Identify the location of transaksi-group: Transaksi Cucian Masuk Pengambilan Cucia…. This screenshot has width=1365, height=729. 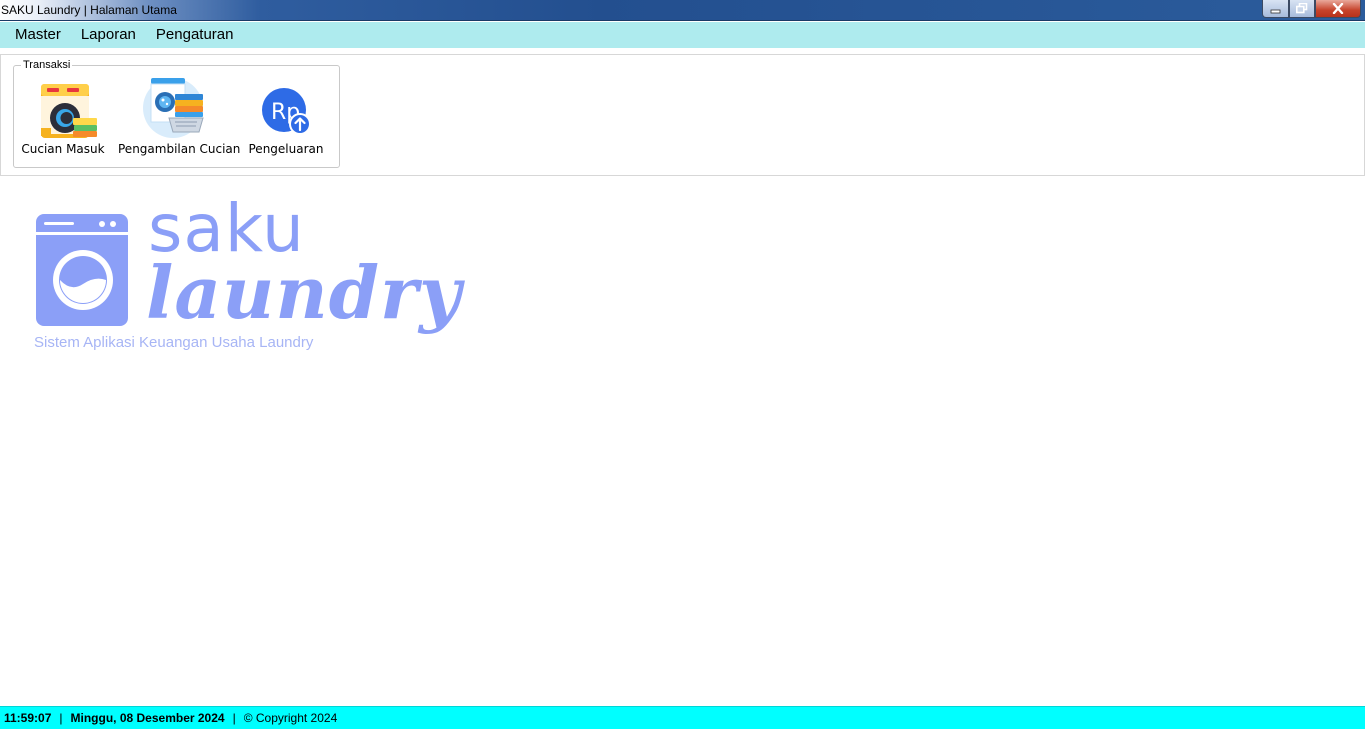
(176, 113).